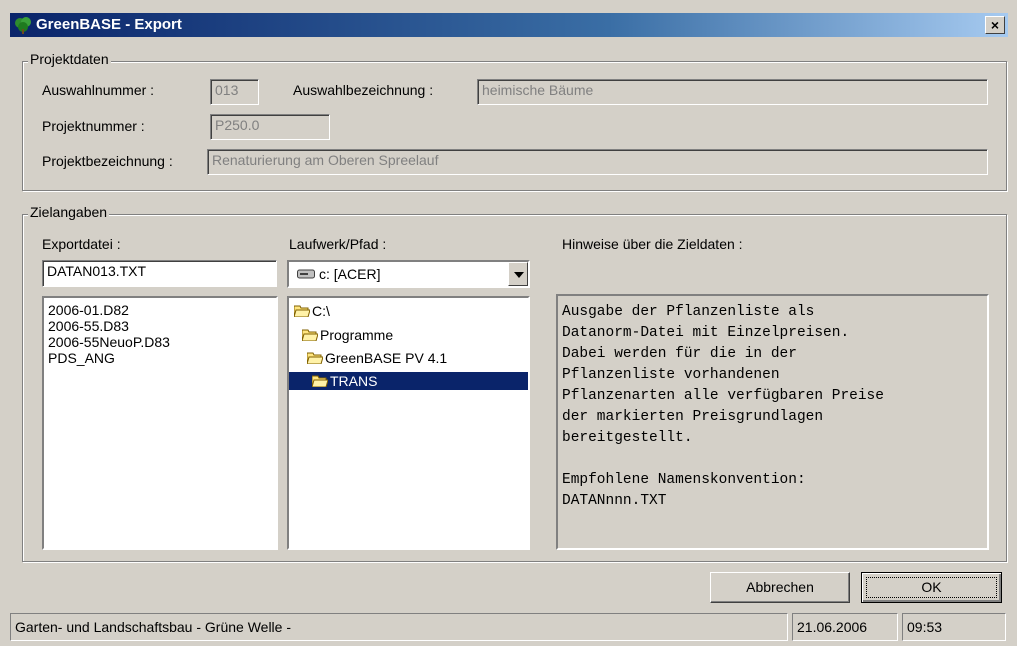  What do you see at coordinates (732, 92) in the screenshot?
I see `auswahlbezeichnung-field: heimische Bäume` at bounding box center [732, 92].